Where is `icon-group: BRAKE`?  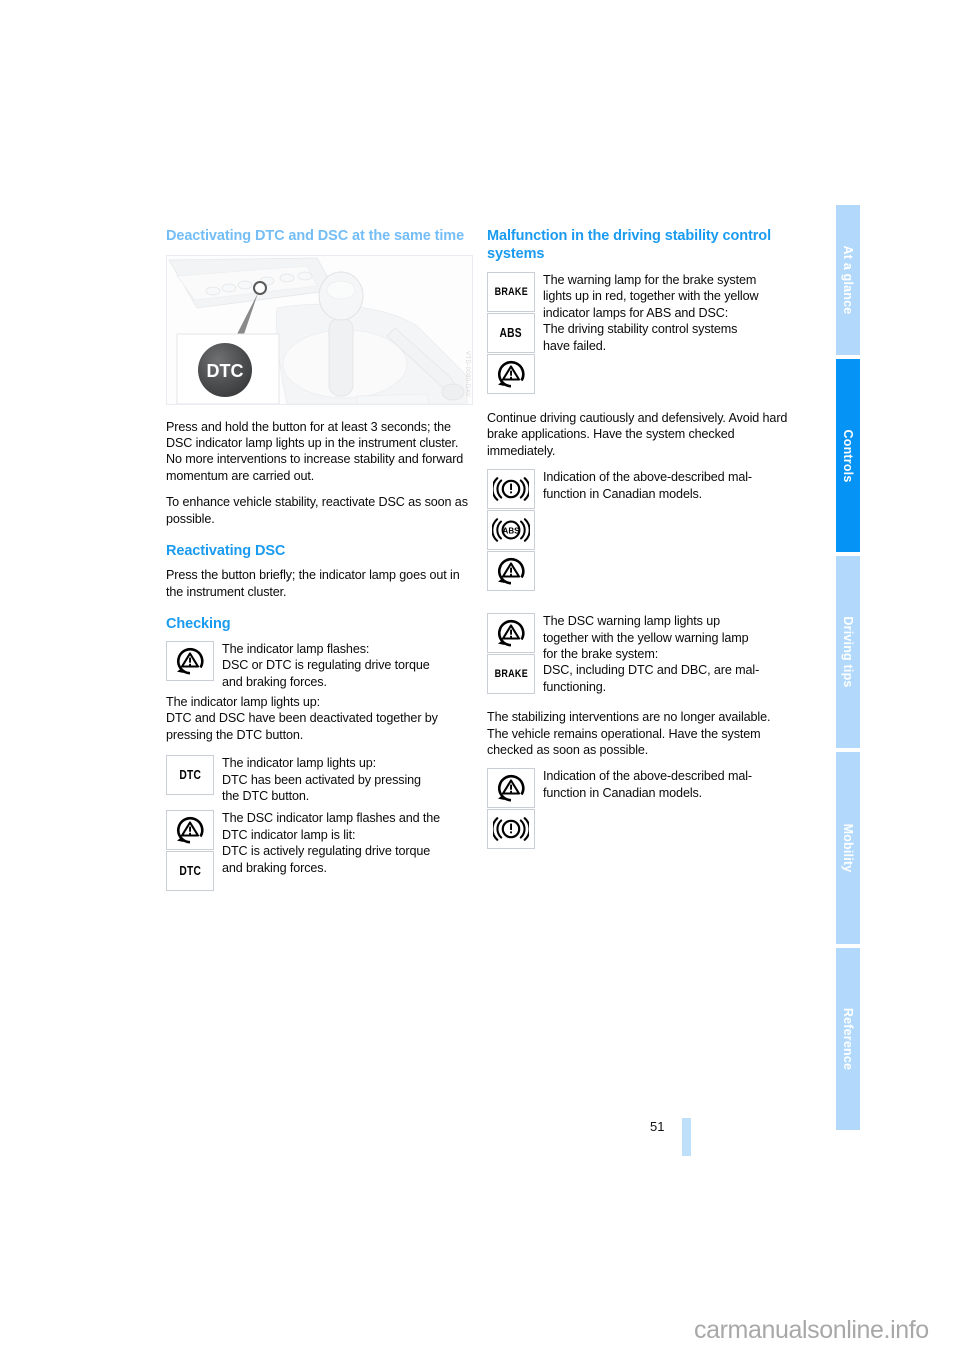
icon-group: BRAKE is located at coordinates (511, 654).